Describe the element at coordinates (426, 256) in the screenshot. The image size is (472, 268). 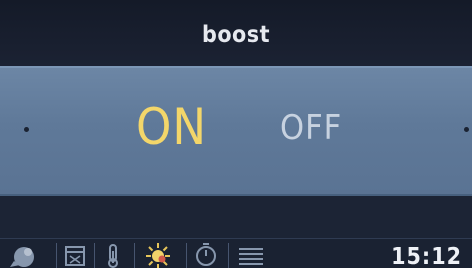
I see `clock-time: 15:12` at that location.